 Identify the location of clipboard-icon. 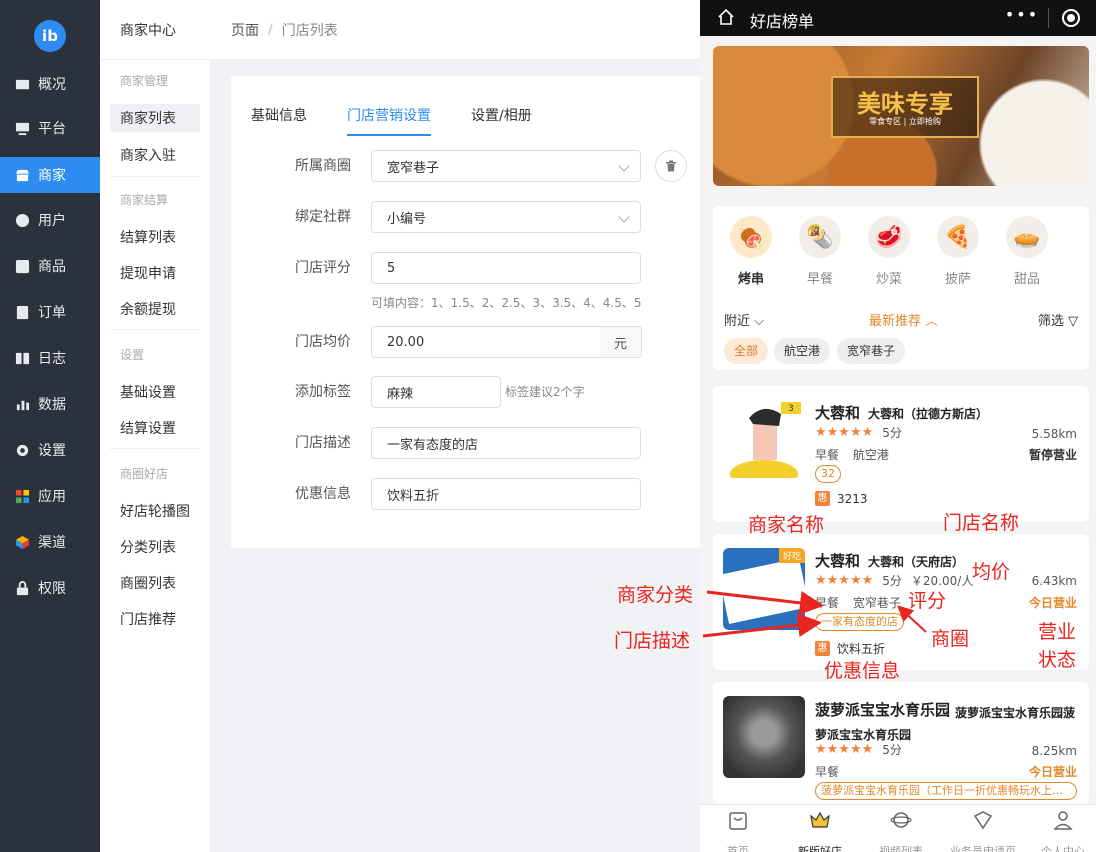
(22, 312).